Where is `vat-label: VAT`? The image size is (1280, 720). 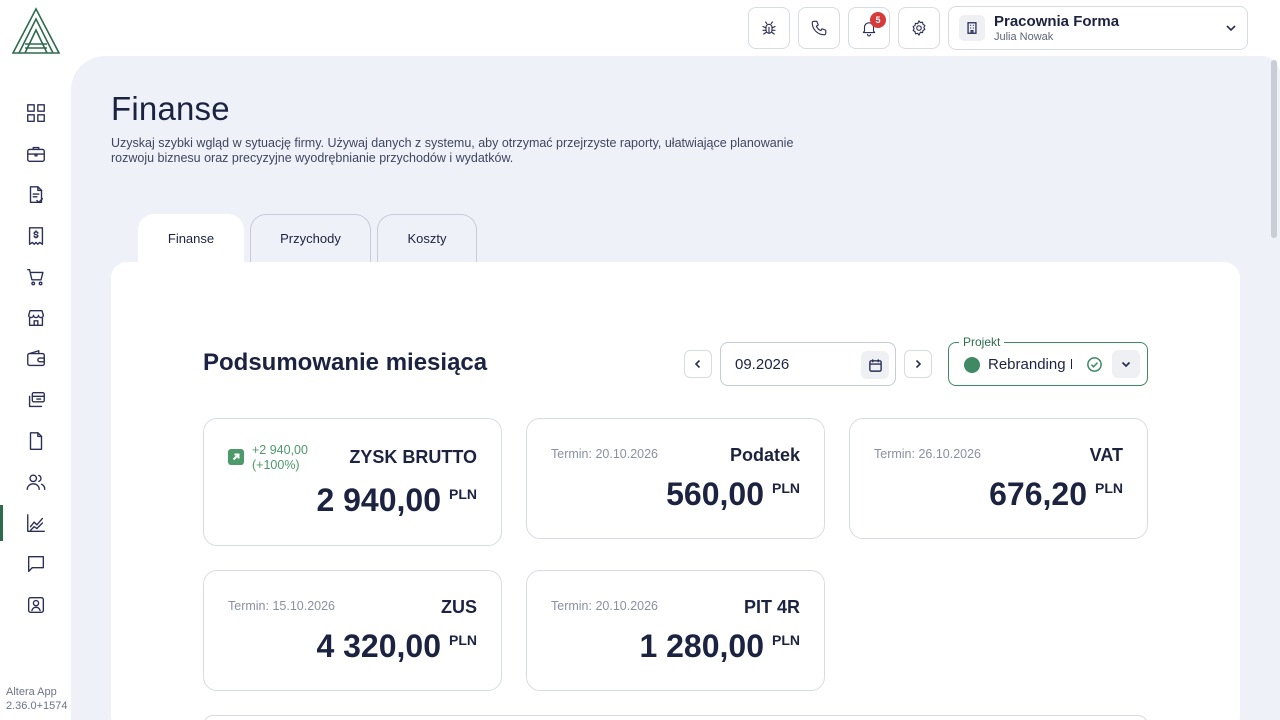 vat-label: VAT is located at coordinates (1106, 455).